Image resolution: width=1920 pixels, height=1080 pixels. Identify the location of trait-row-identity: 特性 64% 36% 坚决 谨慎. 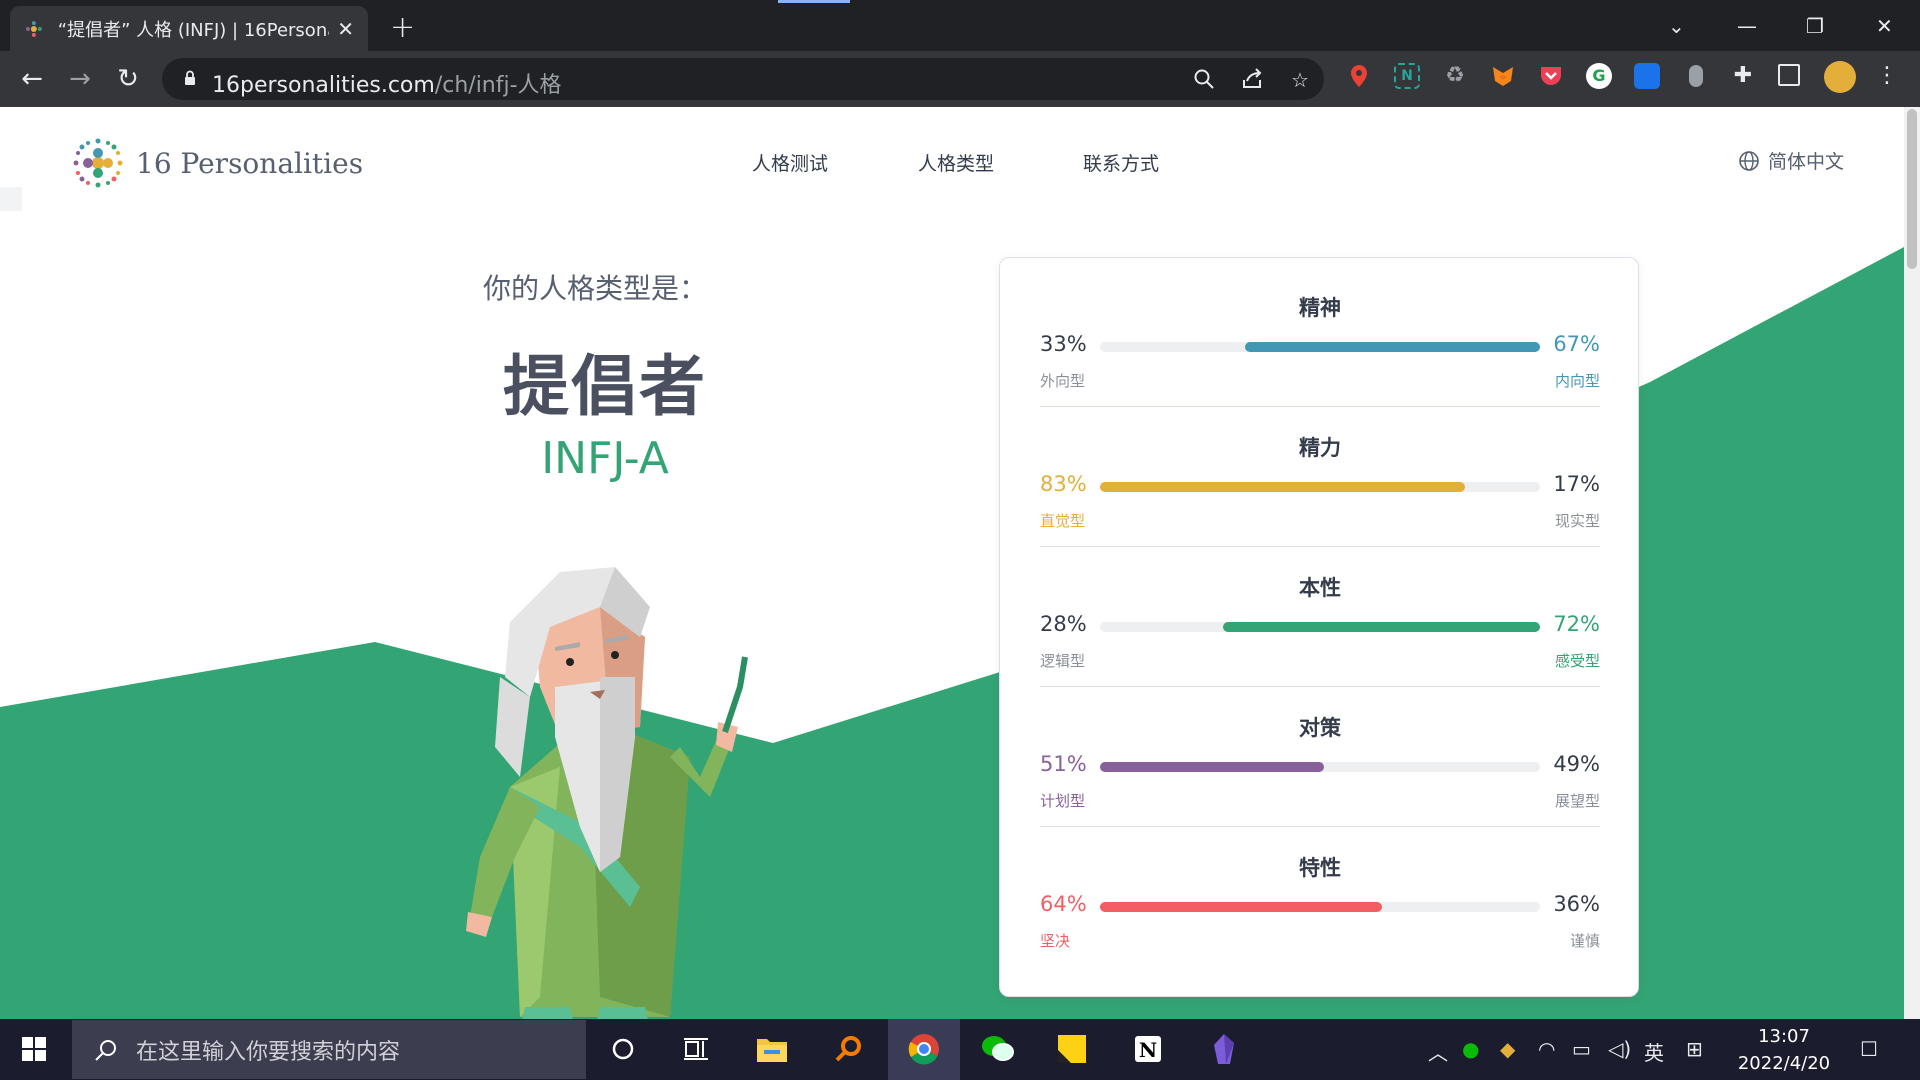
(1320, 888).